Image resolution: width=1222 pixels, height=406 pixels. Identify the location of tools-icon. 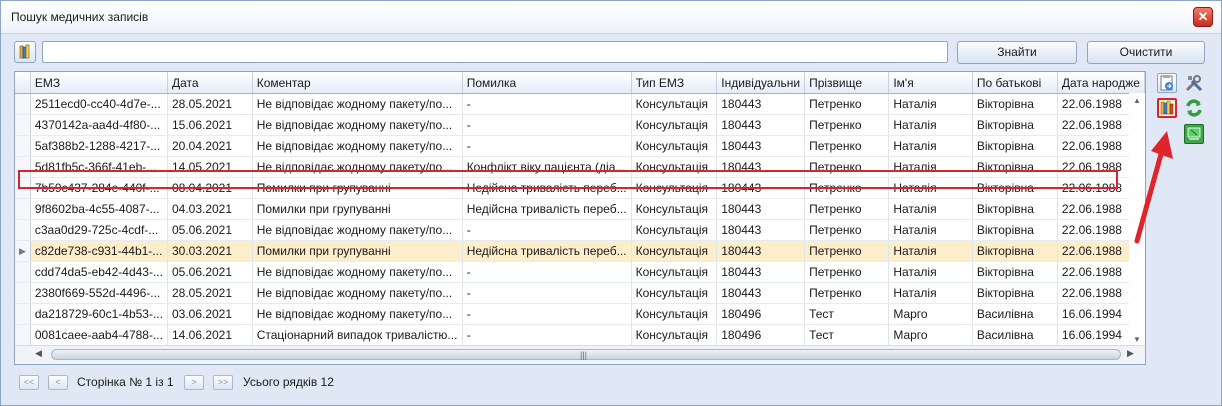
(1194, 83).